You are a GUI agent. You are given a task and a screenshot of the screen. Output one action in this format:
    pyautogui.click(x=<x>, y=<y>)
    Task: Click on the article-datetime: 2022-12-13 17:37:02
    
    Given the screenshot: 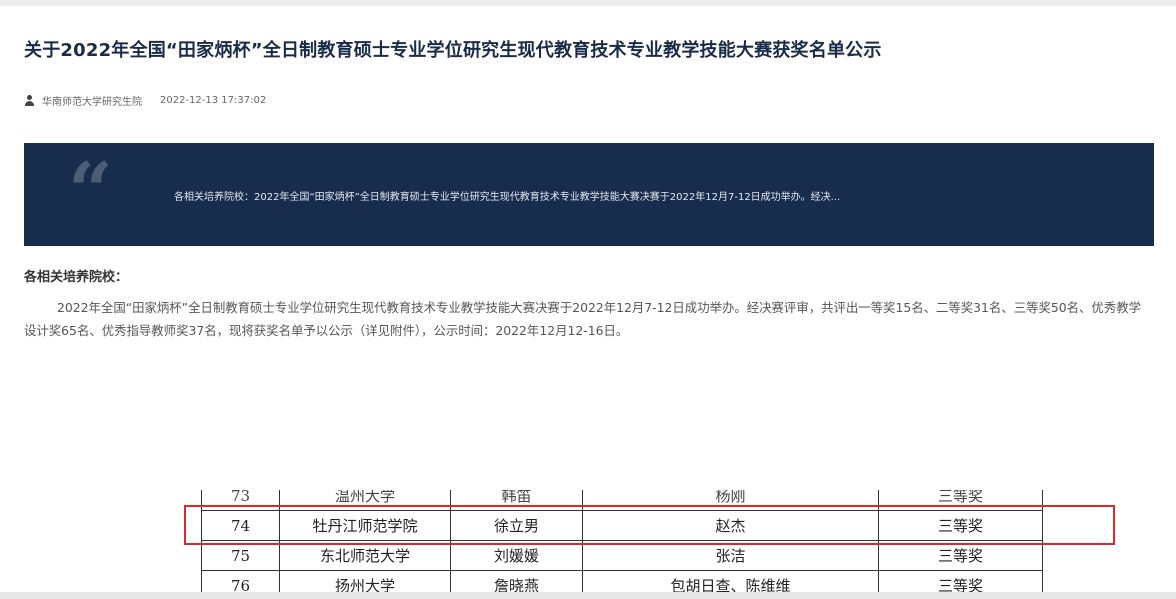 What is the action you would take?
    pyautogui.click(x=213, y=100)
    